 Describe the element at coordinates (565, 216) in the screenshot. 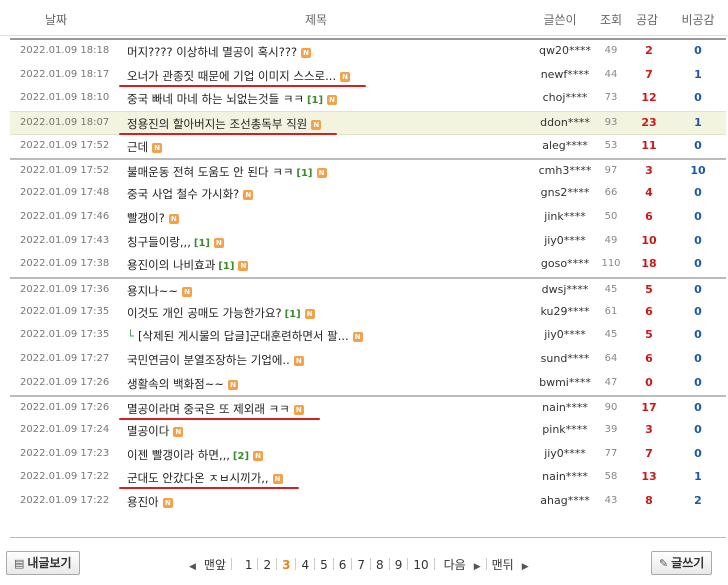

I see `post-writer: jink****` at that location.